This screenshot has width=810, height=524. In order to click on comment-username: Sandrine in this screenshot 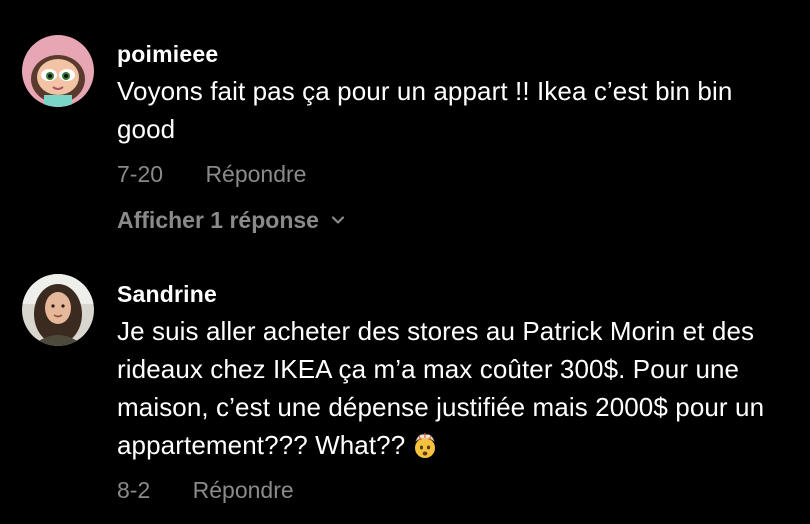, I will do `click(453, 294)`.